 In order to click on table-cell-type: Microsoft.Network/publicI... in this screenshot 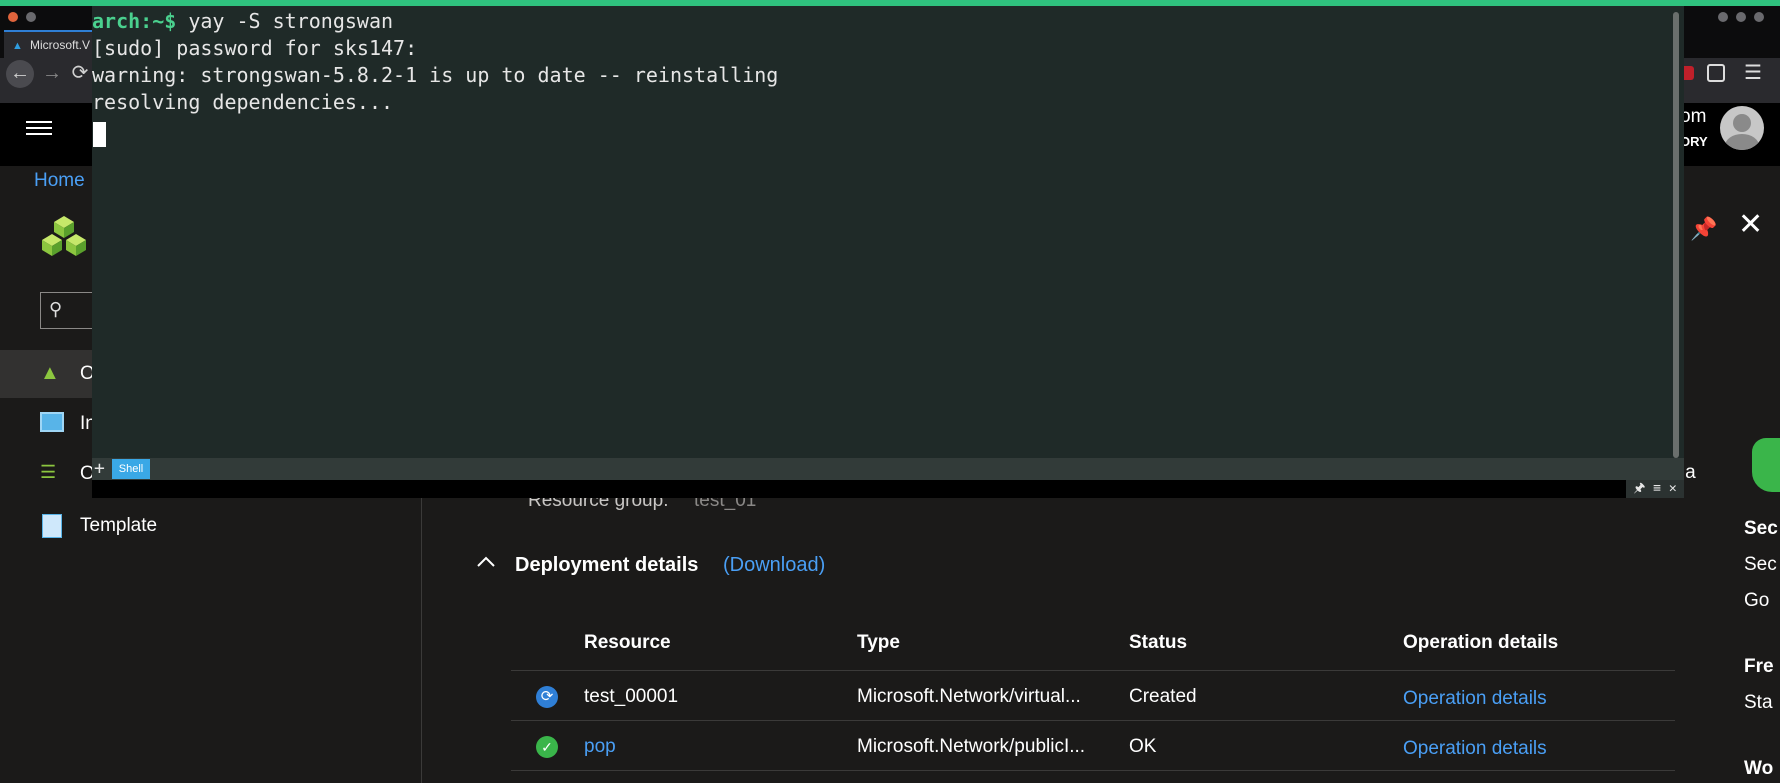, I will do `click(971, 746)`.